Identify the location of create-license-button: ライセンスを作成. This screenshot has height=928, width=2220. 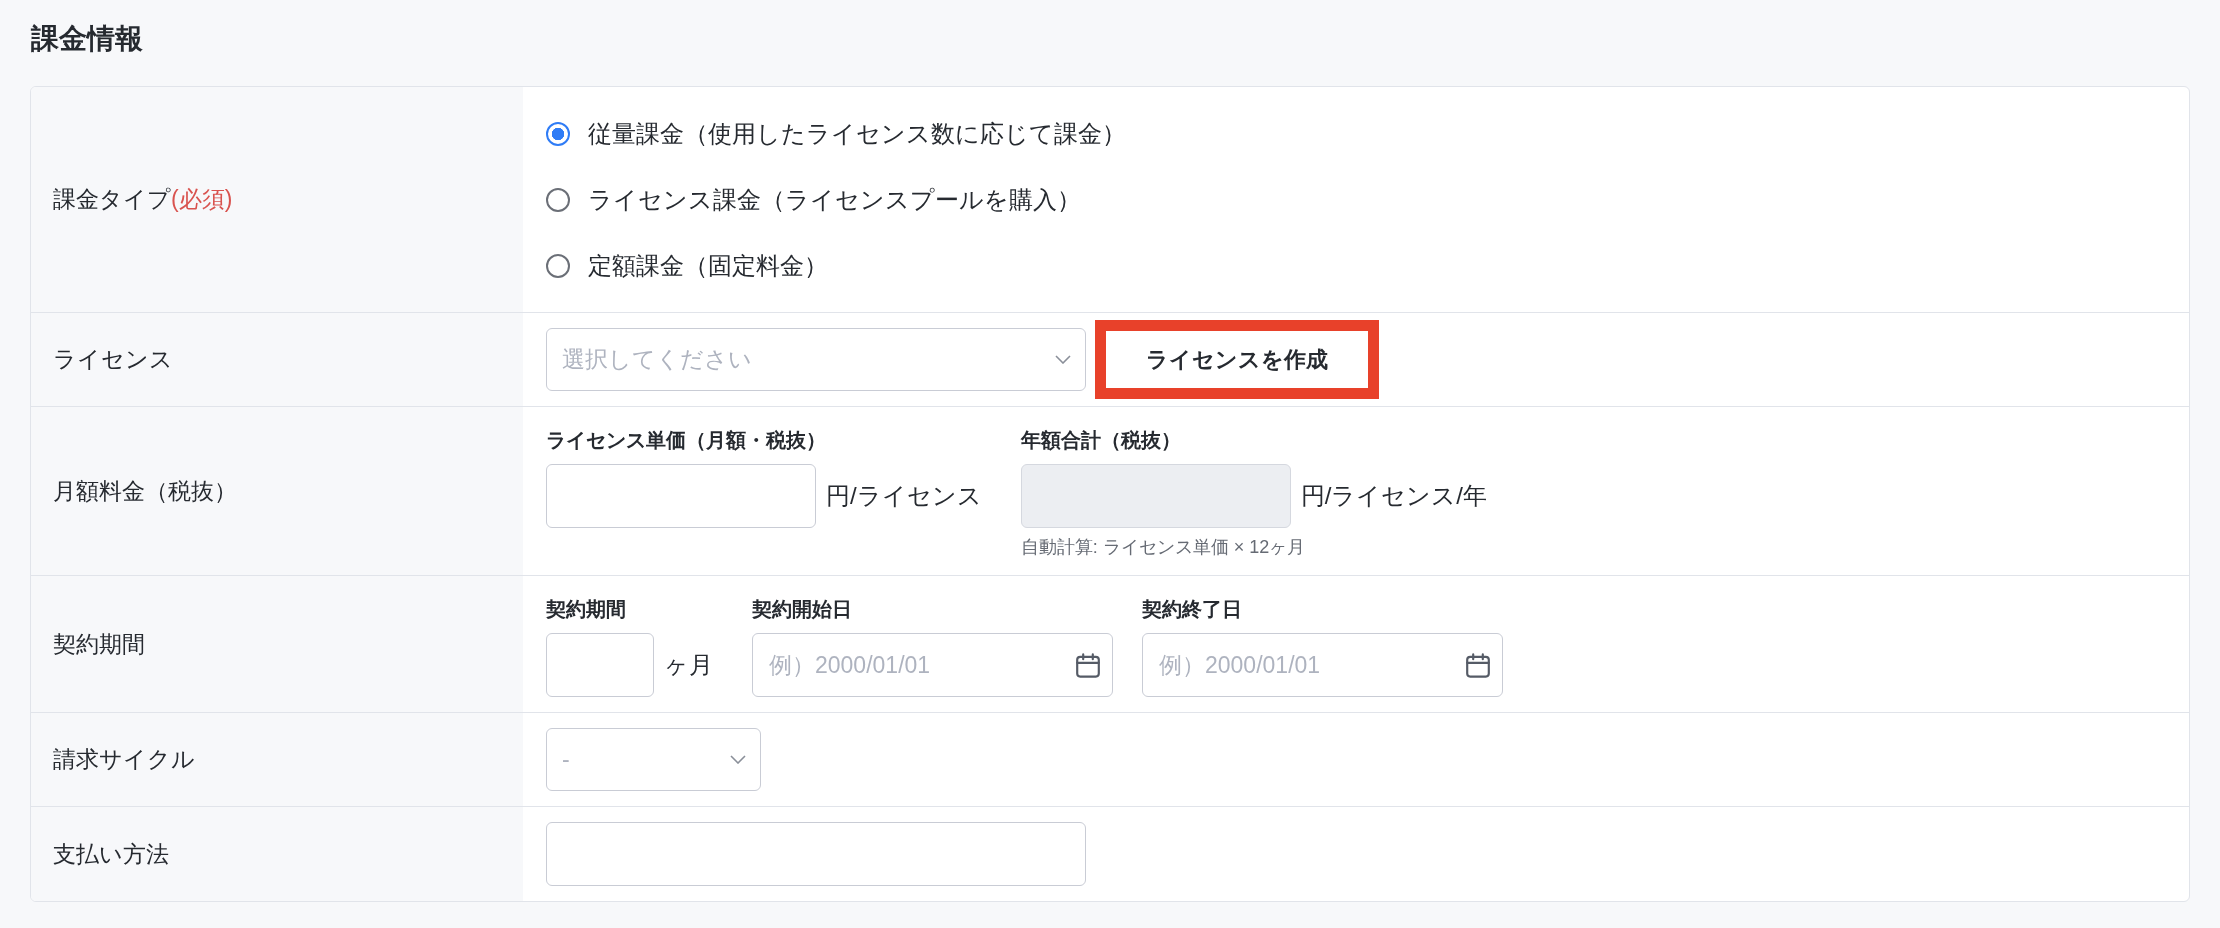
(1237, 359).